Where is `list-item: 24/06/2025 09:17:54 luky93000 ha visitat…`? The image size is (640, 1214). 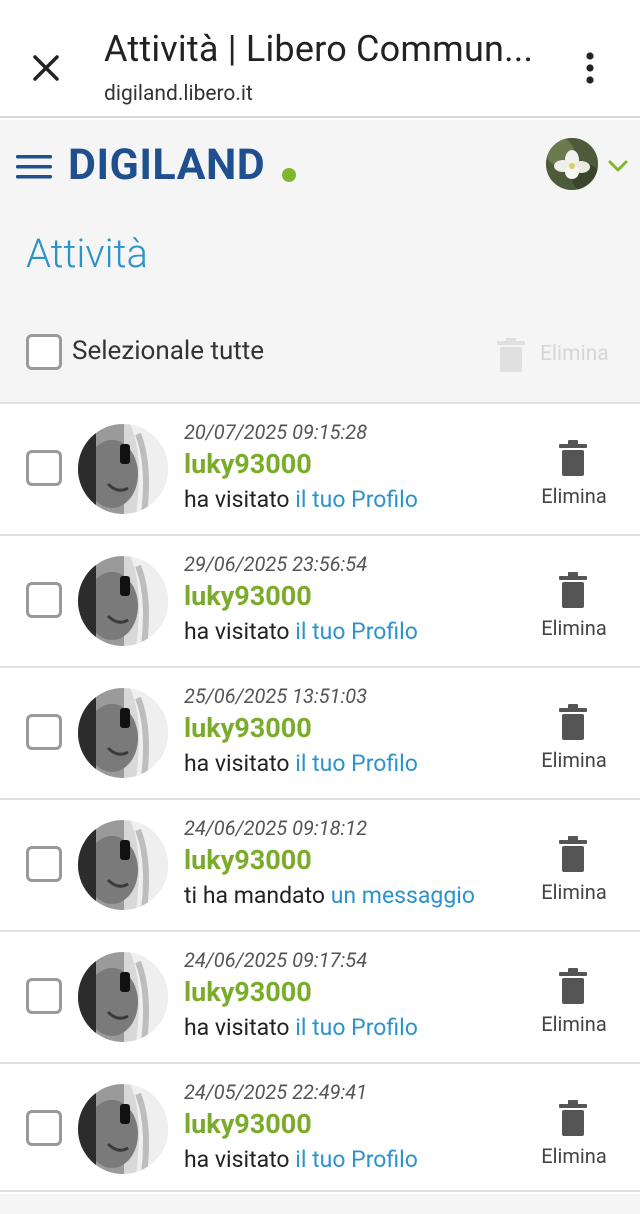 list-item: 24/06/2025 09:17:54 luky93000 ha visitat… is located at coordinates (320, 996).